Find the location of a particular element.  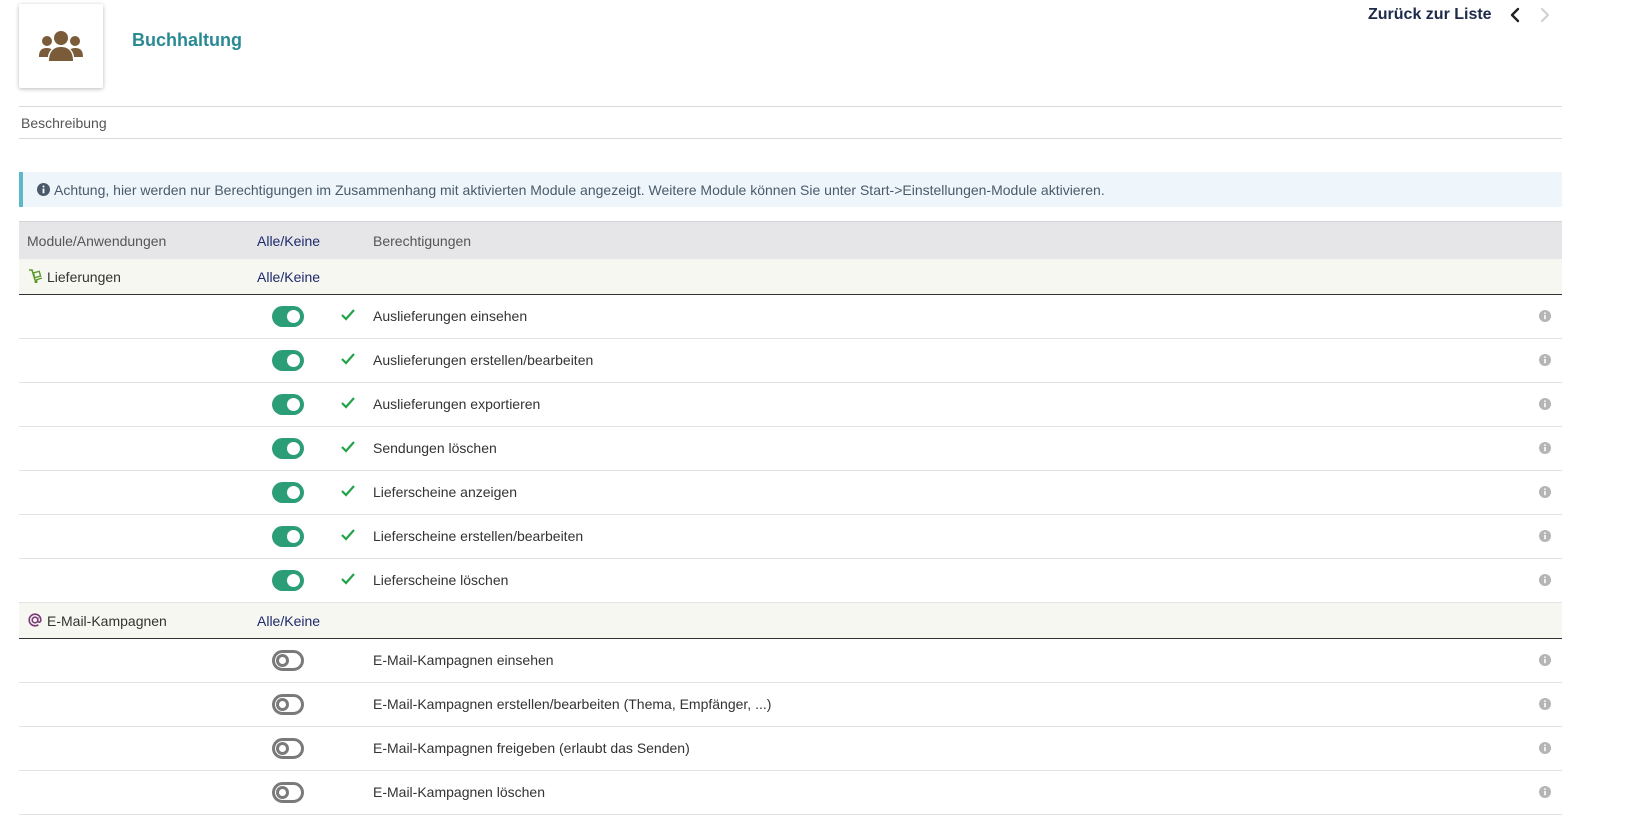

permission-label: Auslieferungen exportieren is located at coordinates (457, 404).